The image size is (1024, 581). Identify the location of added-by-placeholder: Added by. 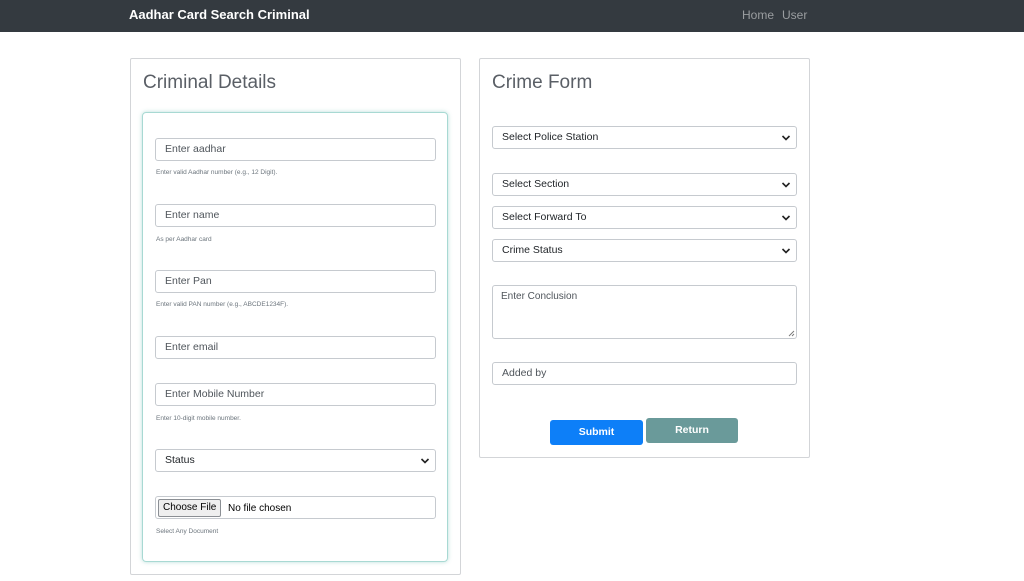
(524, 373).